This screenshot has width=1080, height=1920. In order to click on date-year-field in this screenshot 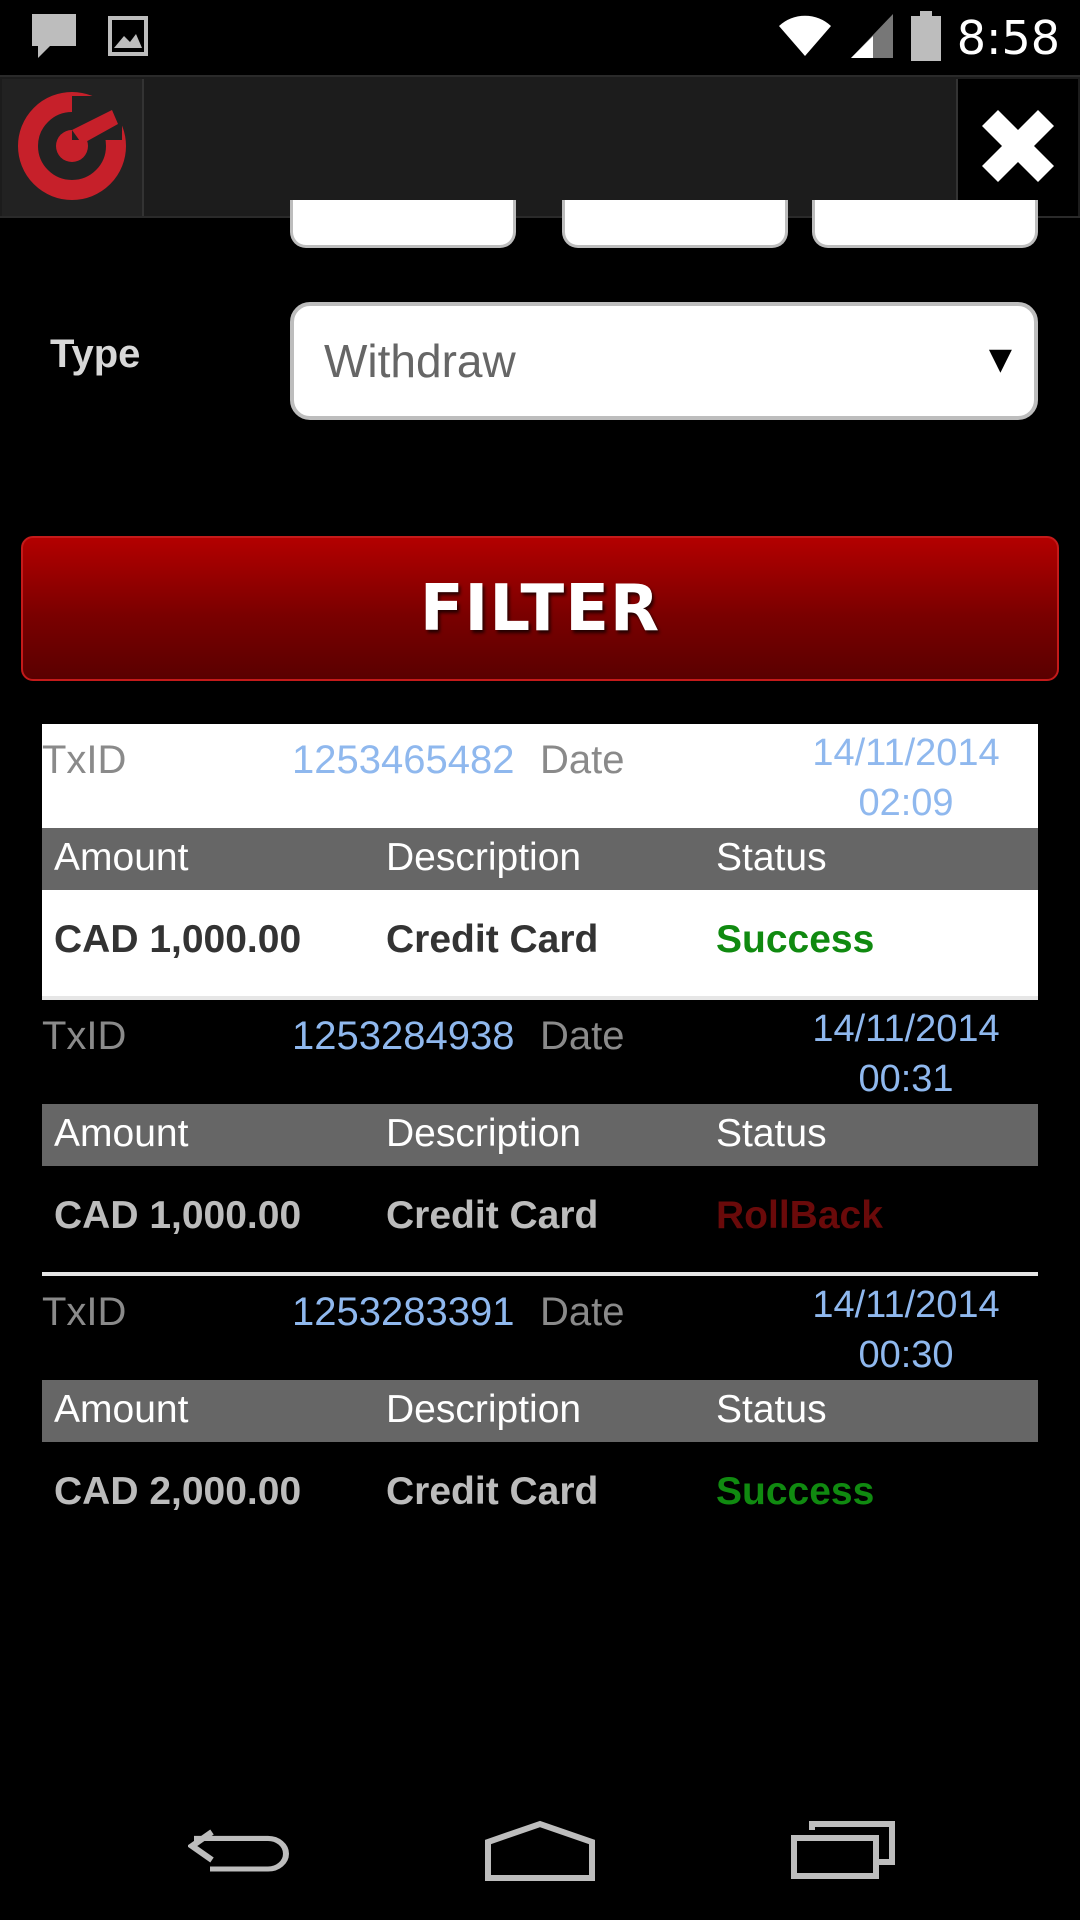, I will do `click(925, 224)`.